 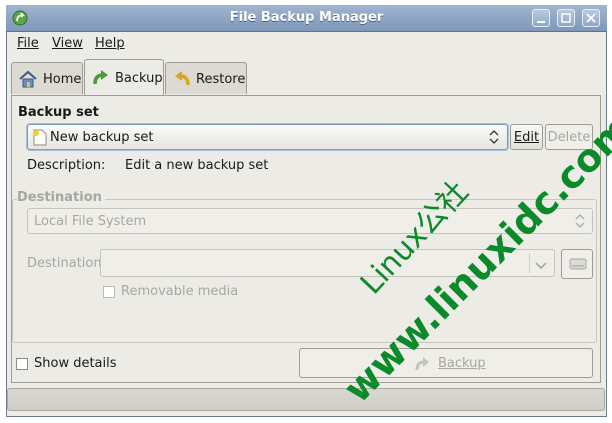 What do you see at coordinates (102, 137) in the screenshot?
I see `backup-set-combo-value: New backup set` at bounding box center [102, 137].